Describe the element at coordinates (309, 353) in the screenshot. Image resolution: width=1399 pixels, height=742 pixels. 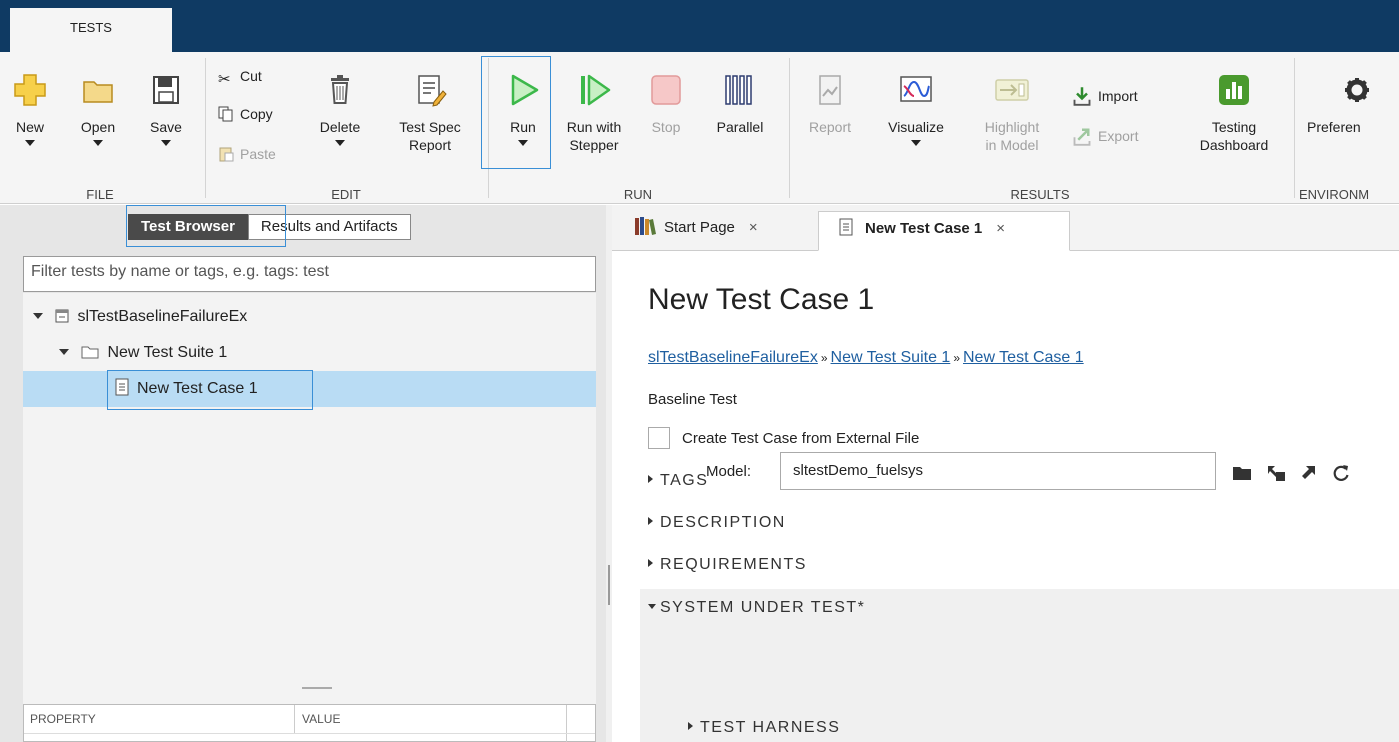
I see `tree-node-suite: New Test Suite 1` at that location.